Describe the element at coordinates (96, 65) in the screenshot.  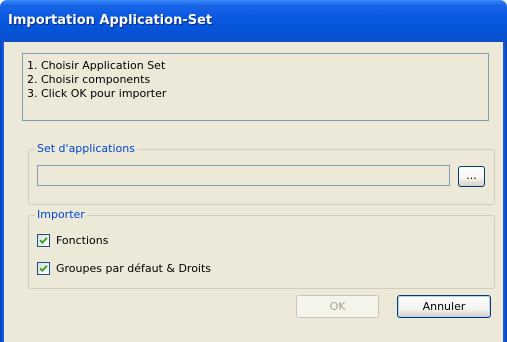
I see `instruction-line-1: 1. Choisir Application Set` at that location.